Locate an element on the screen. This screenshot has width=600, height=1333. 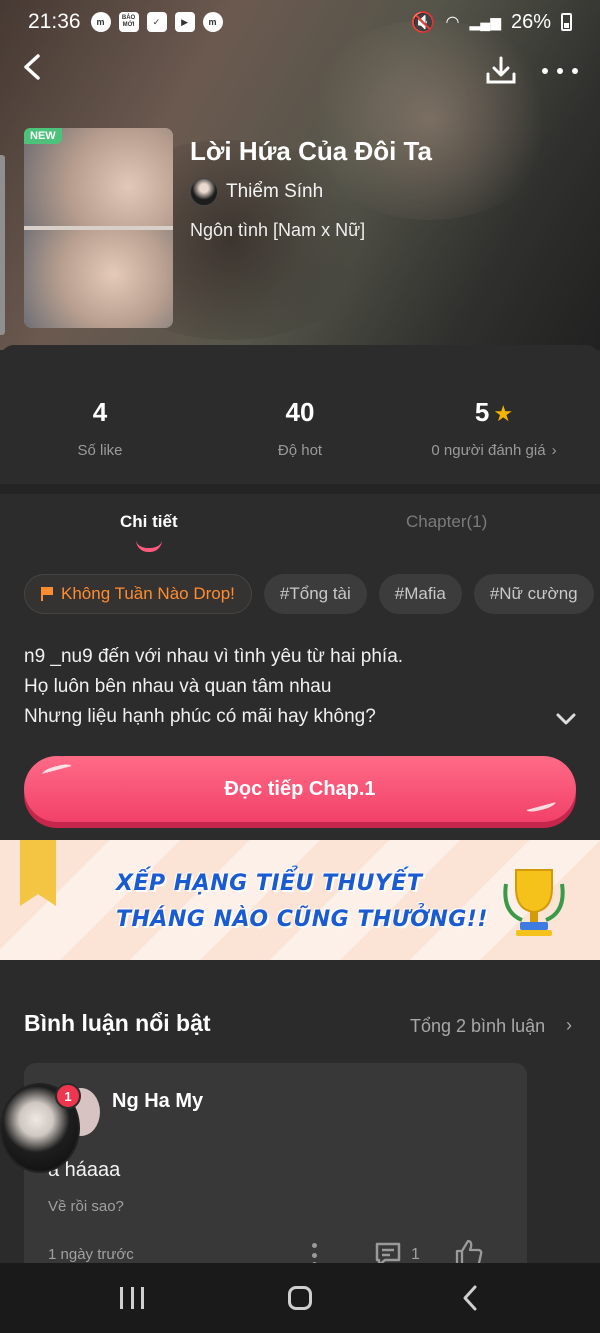
chevron-down-icon is located at coordinates (566, 719).